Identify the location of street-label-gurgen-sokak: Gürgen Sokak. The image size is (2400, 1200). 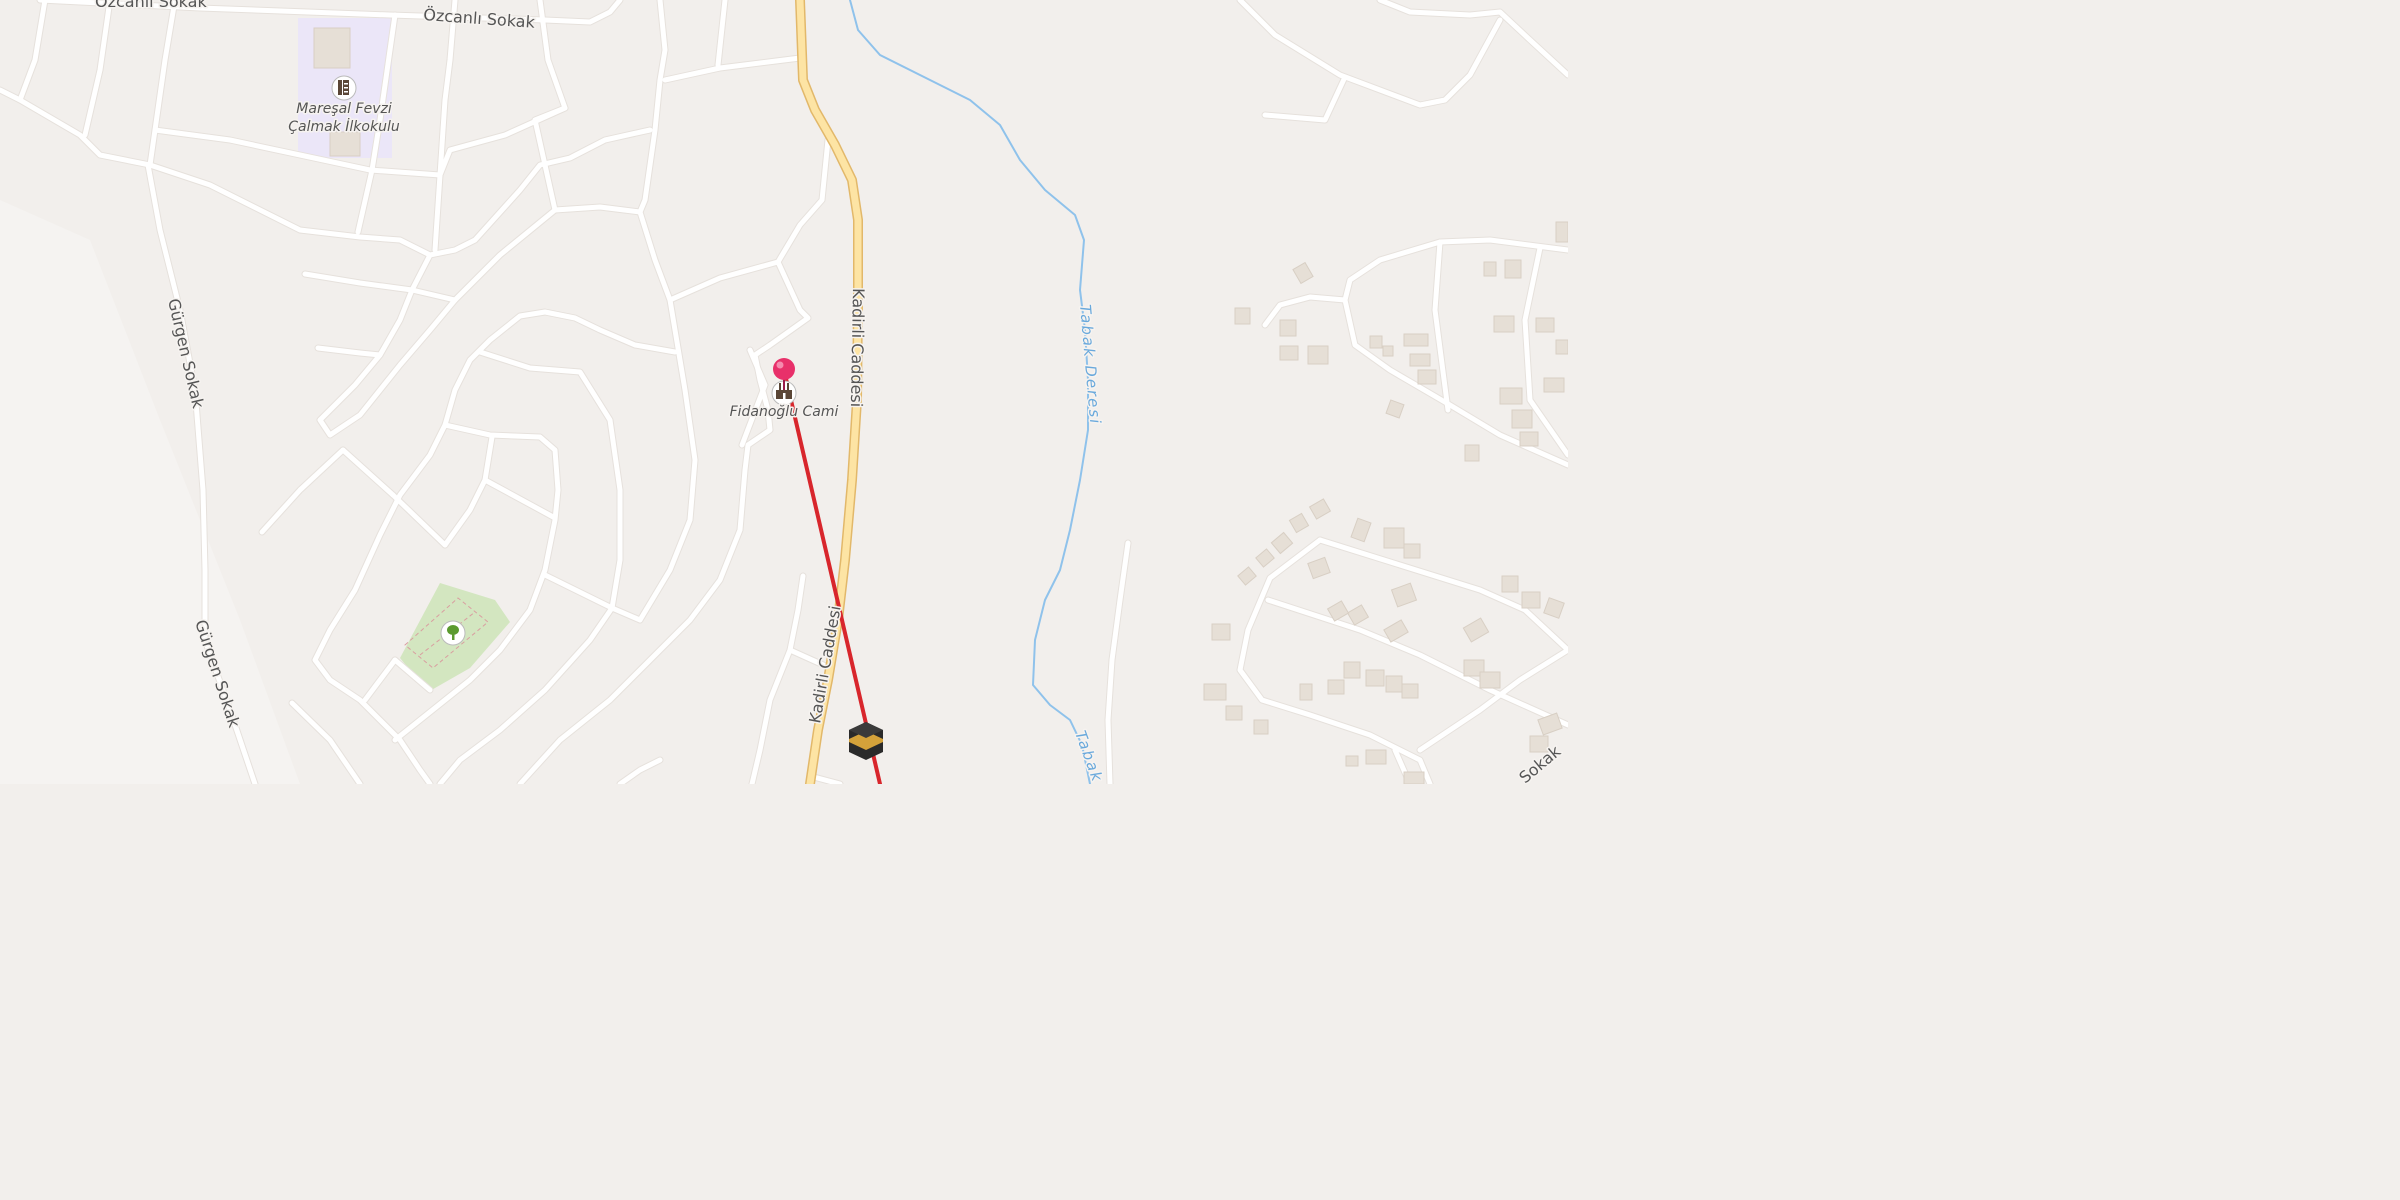
(186, 354).